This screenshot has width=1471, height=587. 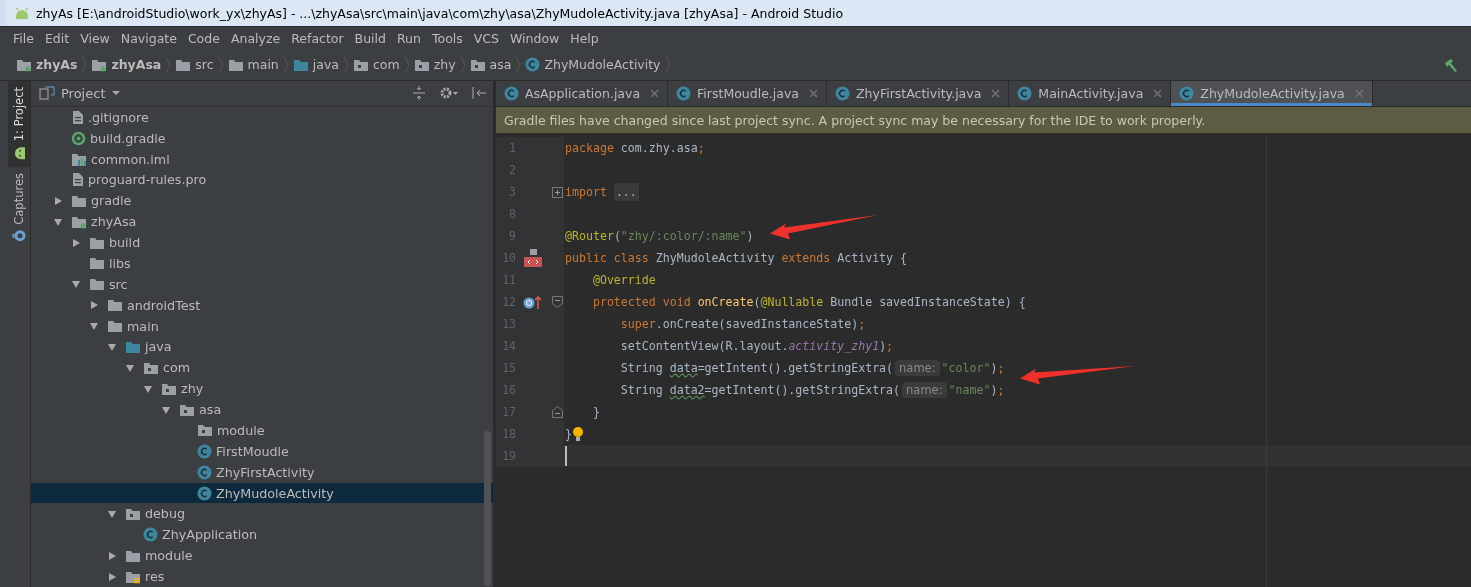 I want to click on menu-item: Code, so click(x=204, y=38).